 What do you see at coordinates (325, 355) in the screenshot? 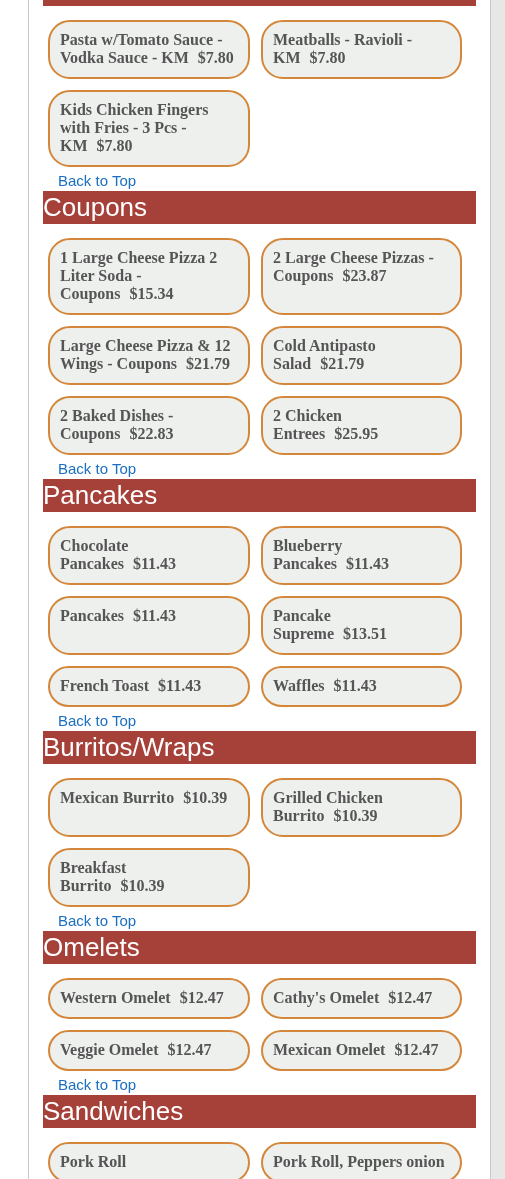
I see `item-label: Cold Antipasto Salad $21.79` at bounding box center [325, 355].